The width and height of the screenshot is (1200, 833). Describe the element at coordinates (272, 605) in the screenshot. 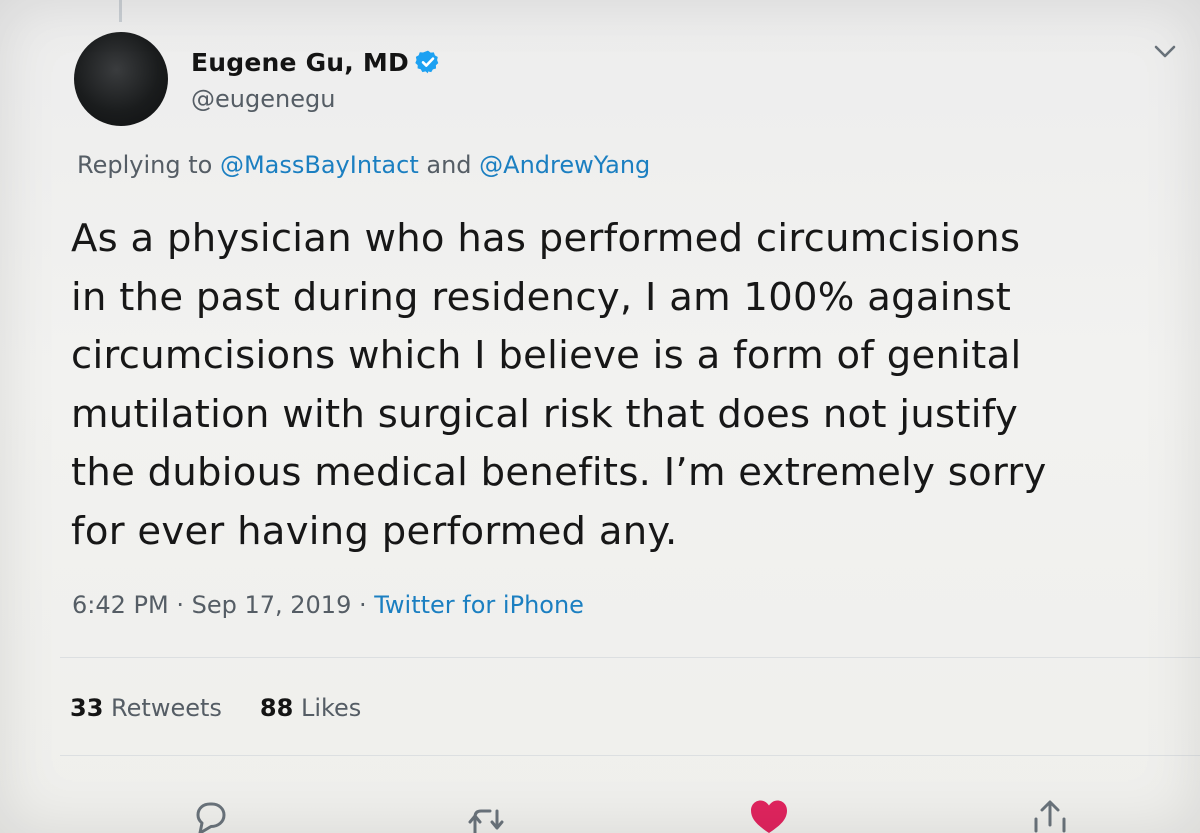

I see `tweet-date: Sep 17, 2019` at that location.